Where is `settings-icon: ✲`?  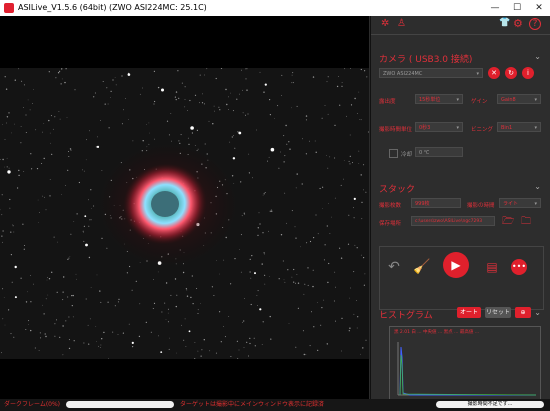 settings-icon: ✲ is located at coordinates (385, 23).